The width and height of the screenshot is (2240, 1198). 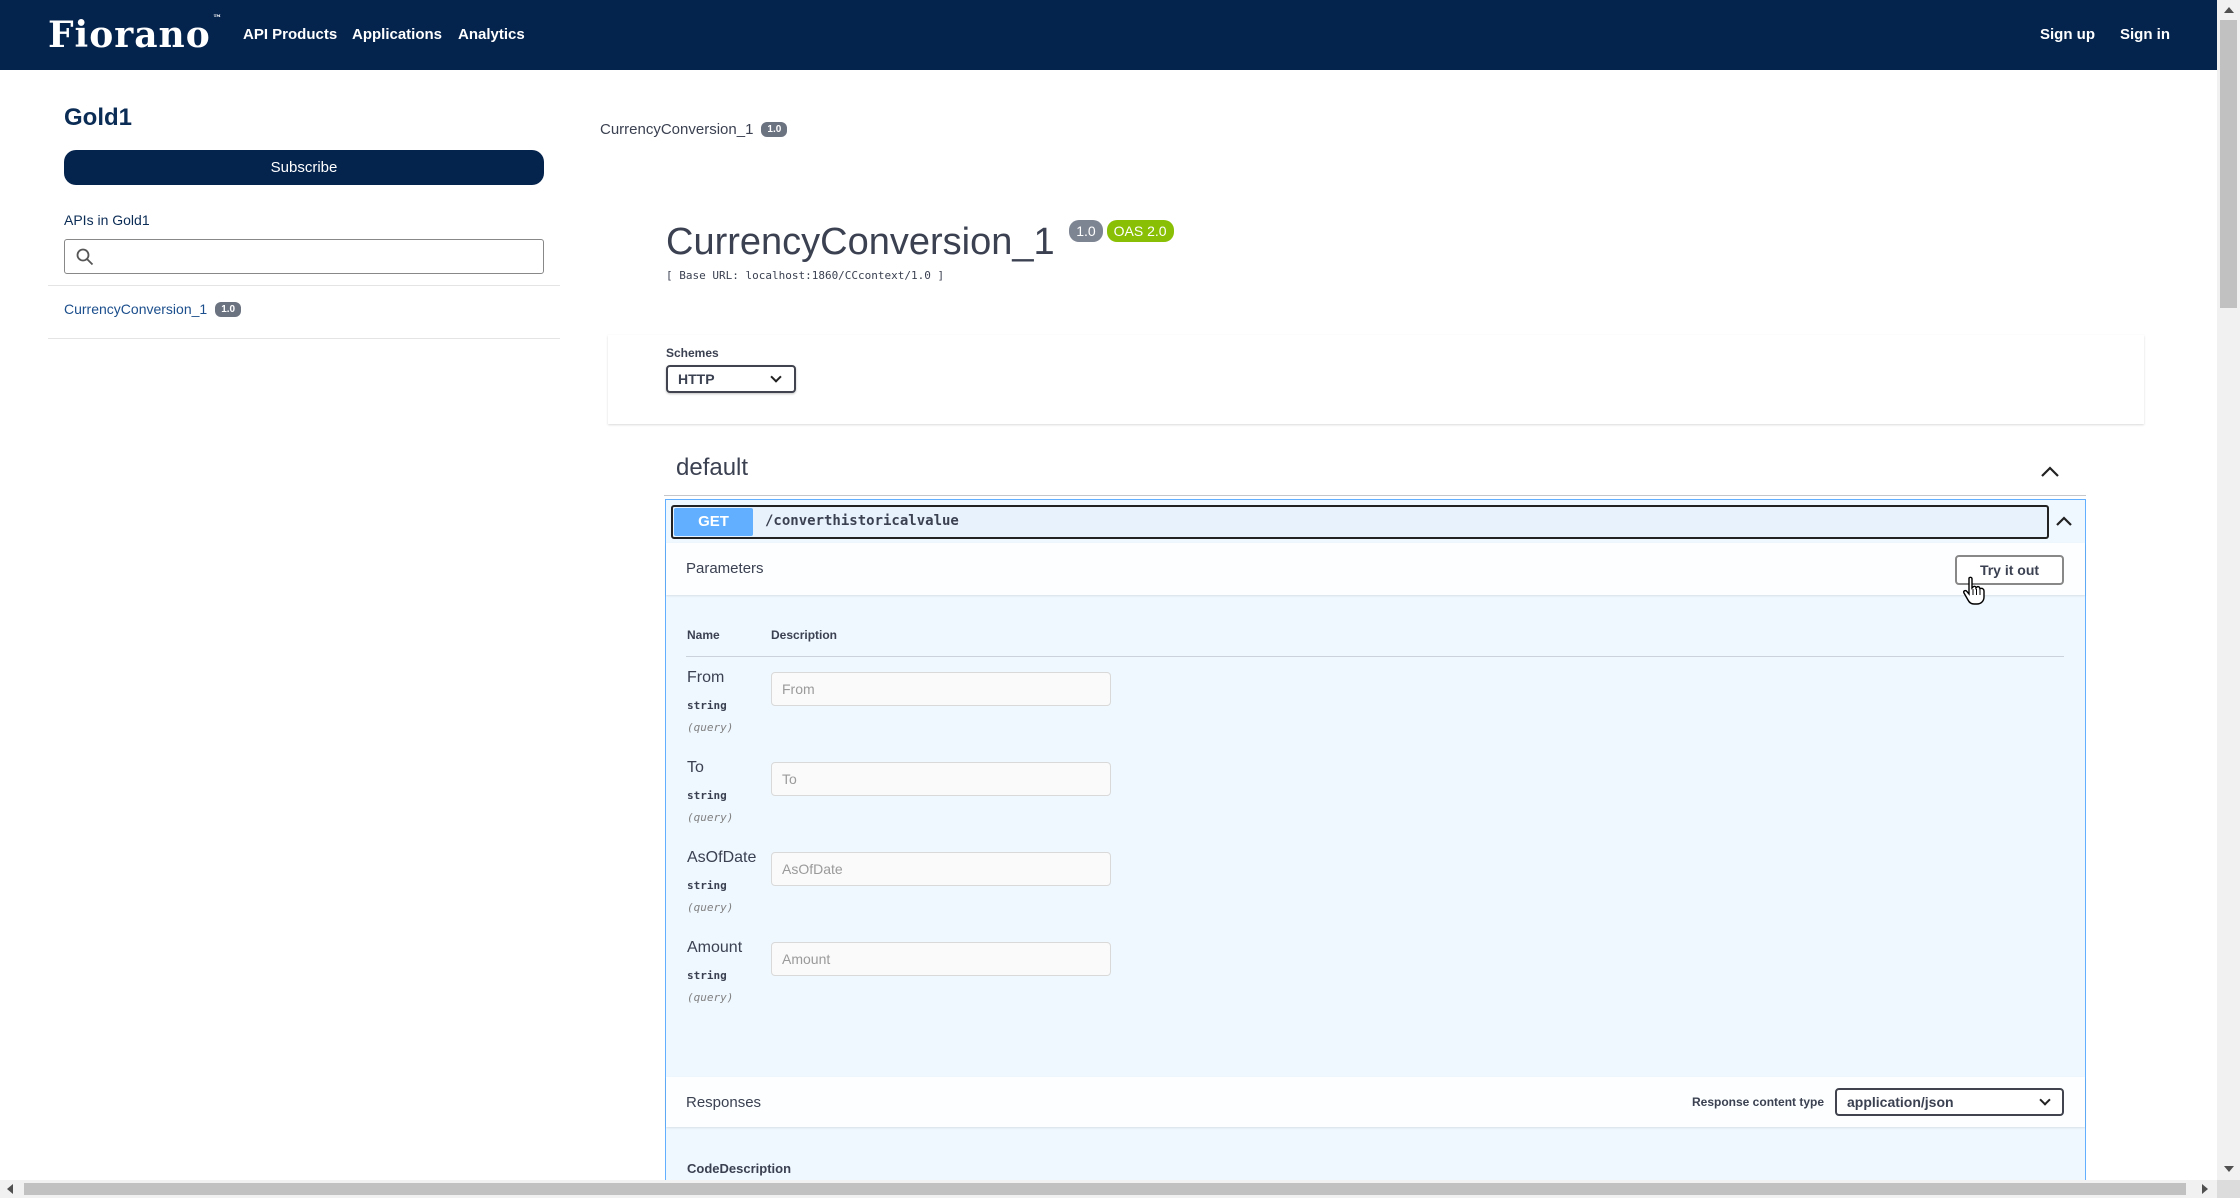 What do you see at coordinates (696, 379) in the screenshot?
I see `schemes-selected-value: HTTP` at bounding box center [696, 379].